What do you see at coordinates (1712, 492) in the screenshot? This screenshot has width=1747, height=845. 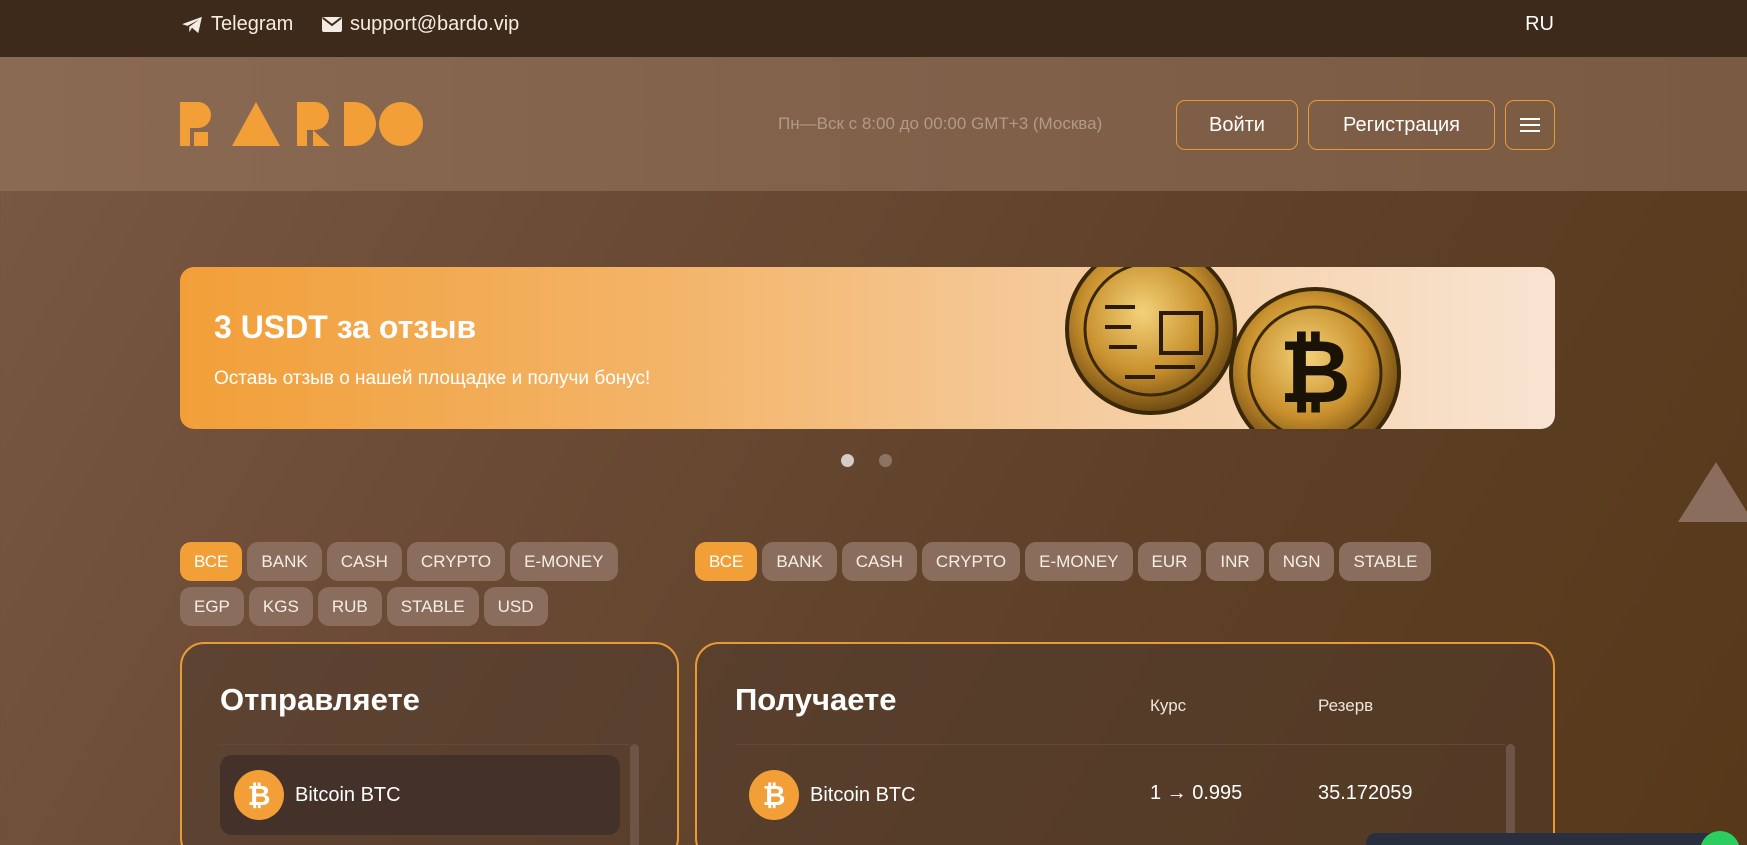 I see `scroll-top-triangle-icon` at bounding box center [1712, 492].